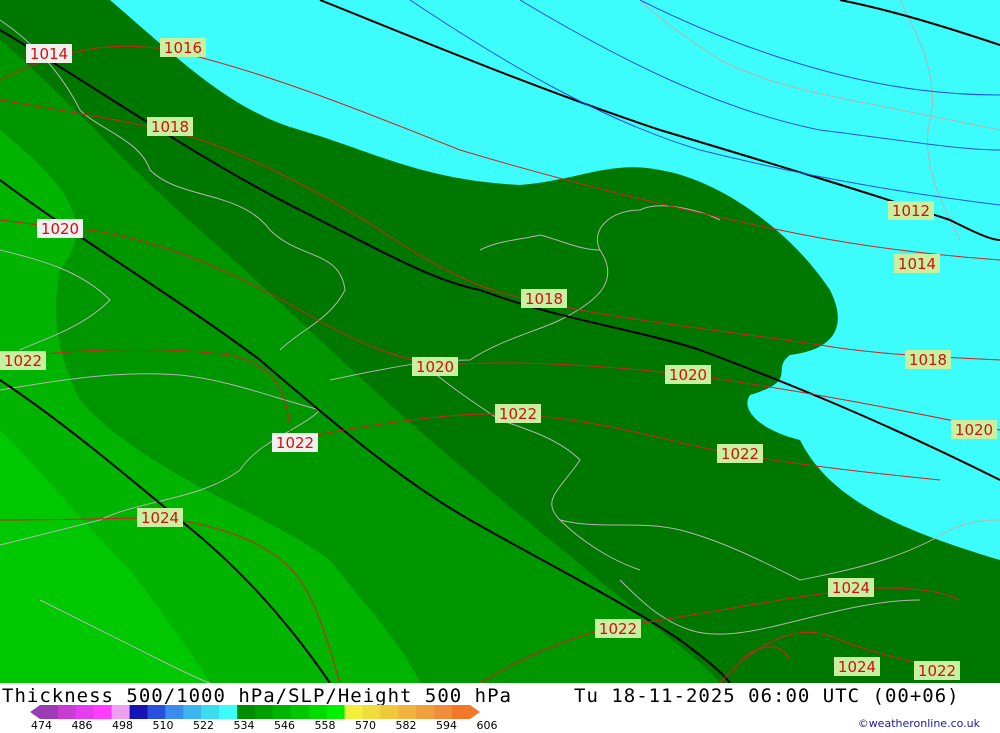  Describe the element at coordinates (122, 725) in the screenshot. I see `scale-tick-label: 498` at that location.